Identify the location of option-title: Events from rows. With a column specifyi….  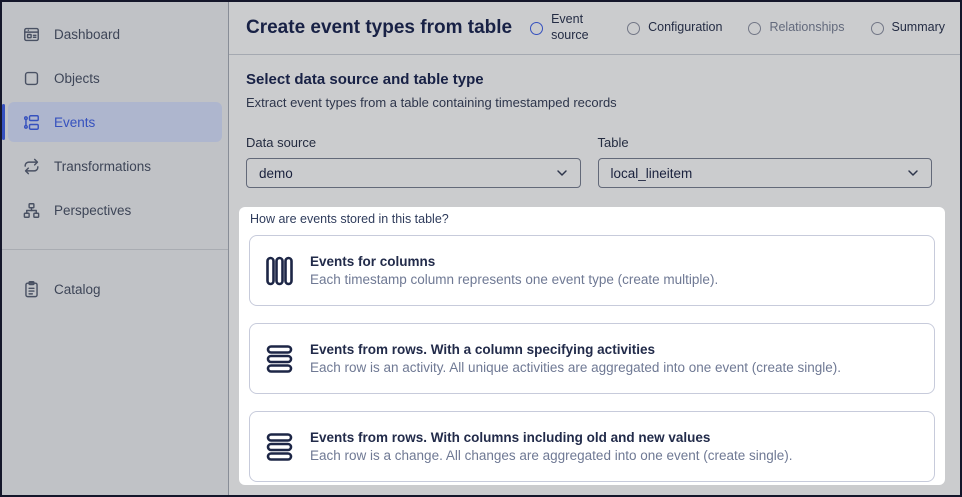
(482, 349).